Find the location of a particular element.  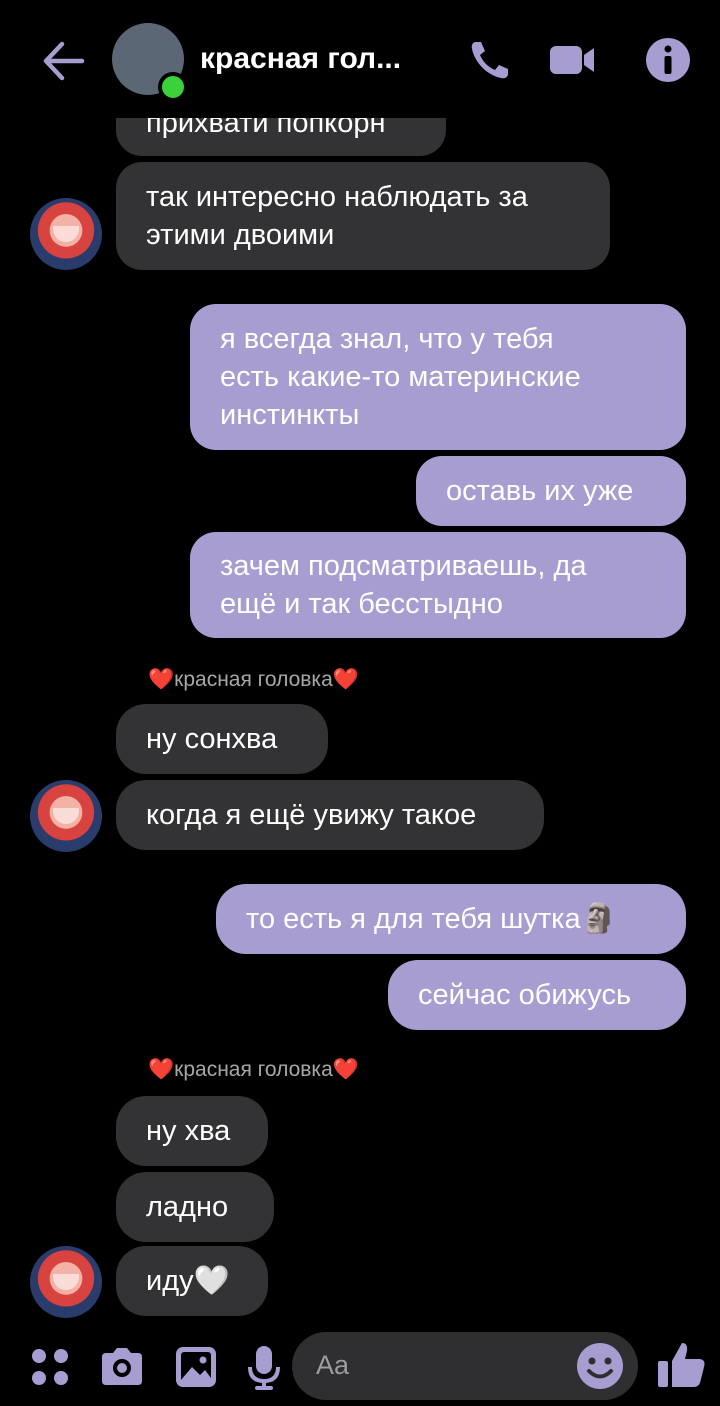

camera-icon is located at coordinates (122, 1367).